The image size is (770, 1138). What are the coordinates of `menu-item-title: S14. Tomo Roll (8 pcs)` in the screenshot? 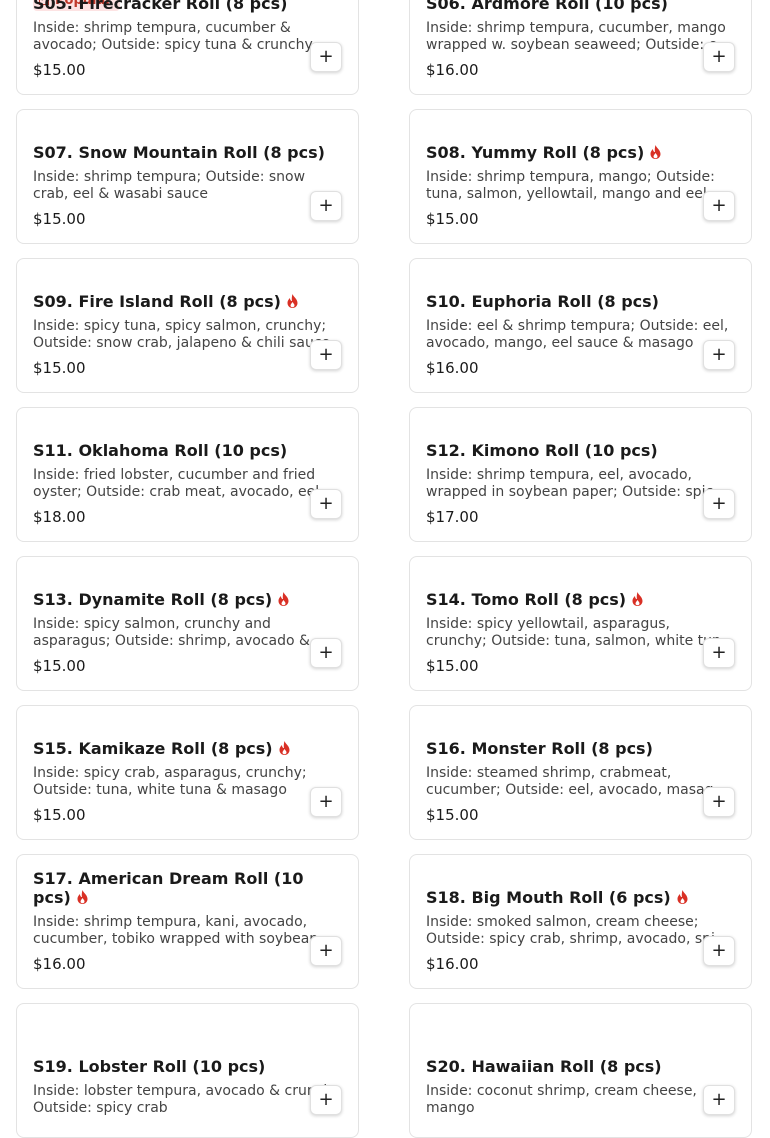 It's located at (580, 599).